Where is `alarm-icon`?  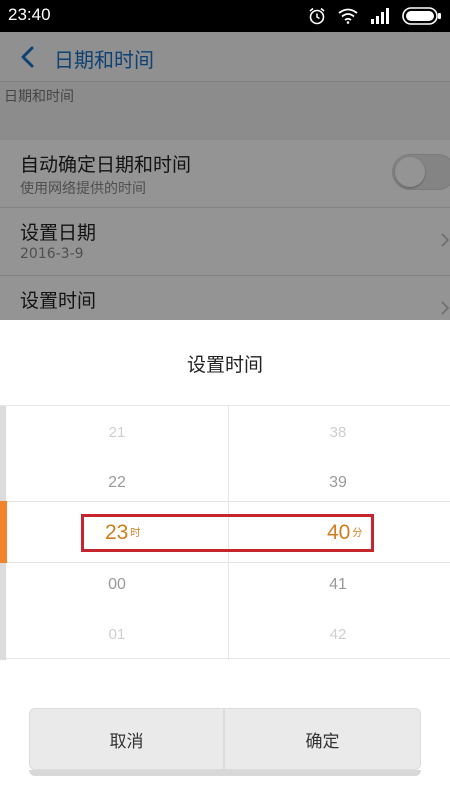 alarm-icon is located at coordinates (317, 16).